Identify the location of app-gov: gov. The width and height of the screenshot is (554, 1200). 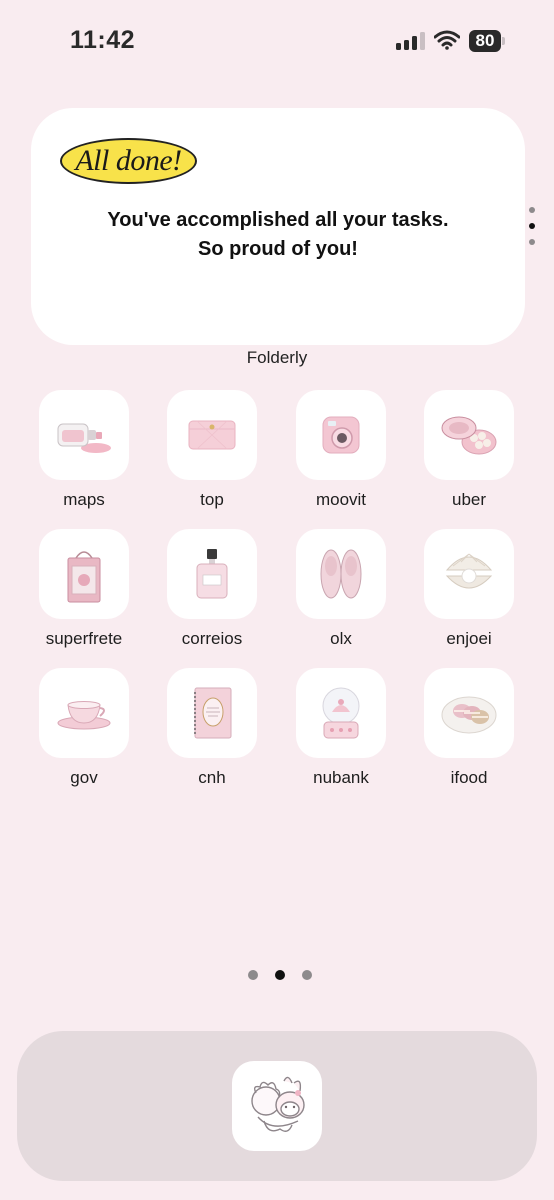
(84, 728).